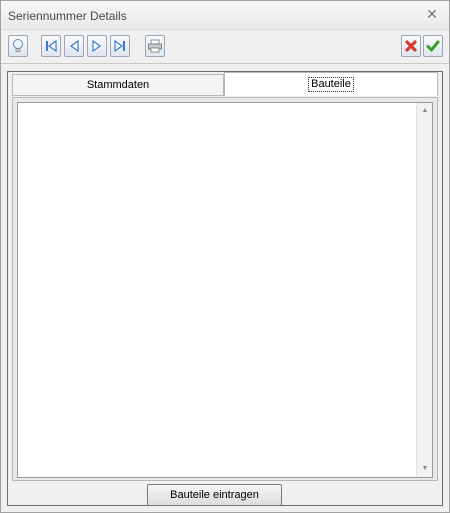  I want to click on title-bar: Seriennummer Details ✕, so click(225, 15).